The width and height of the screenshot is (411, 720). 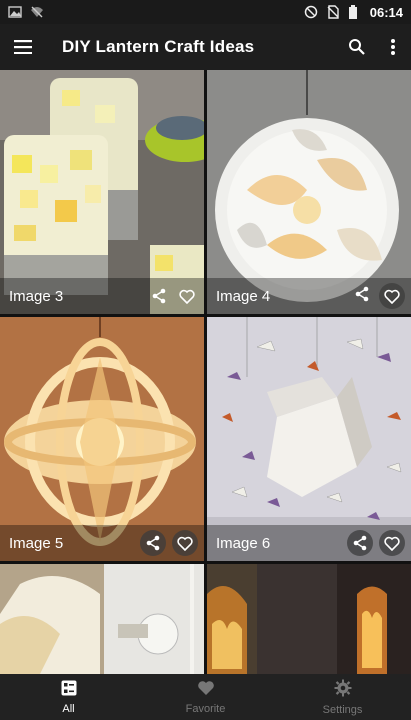 What do you see at coordinates (68, 708) in the screenshot?
I see `nav-all-label: All` at bounding box center [68, 708].